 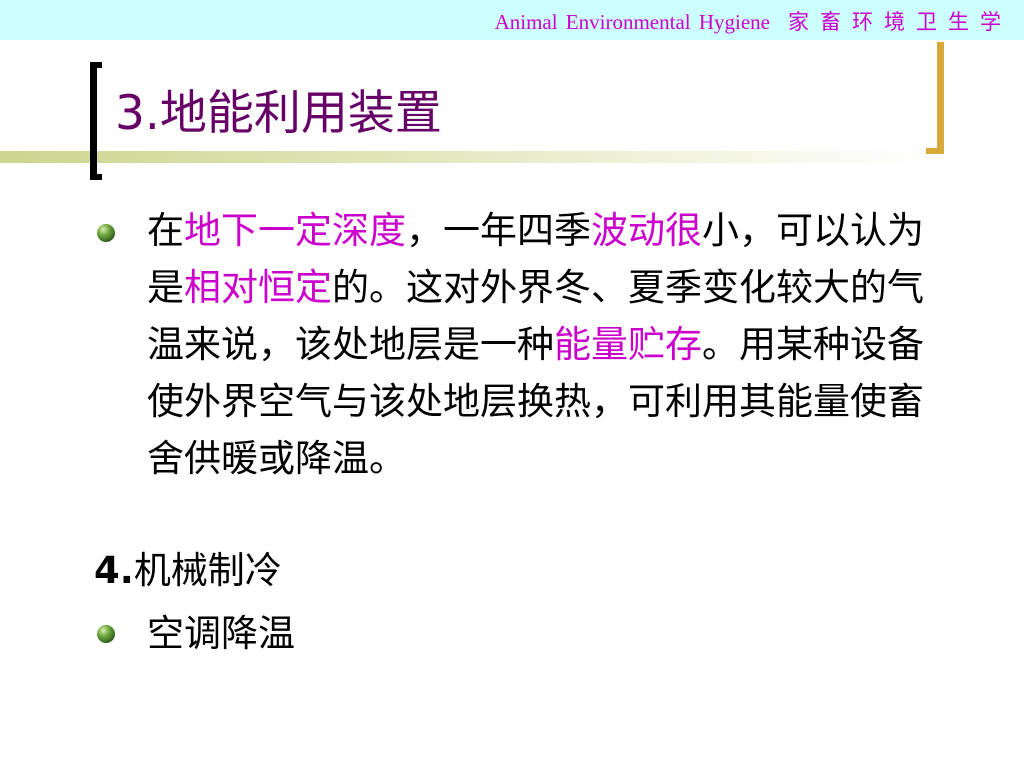 What do you see at coordinates (165, 230) in the screenshot?
I see `para-text-1: 在` at bounding box center [165, 230].